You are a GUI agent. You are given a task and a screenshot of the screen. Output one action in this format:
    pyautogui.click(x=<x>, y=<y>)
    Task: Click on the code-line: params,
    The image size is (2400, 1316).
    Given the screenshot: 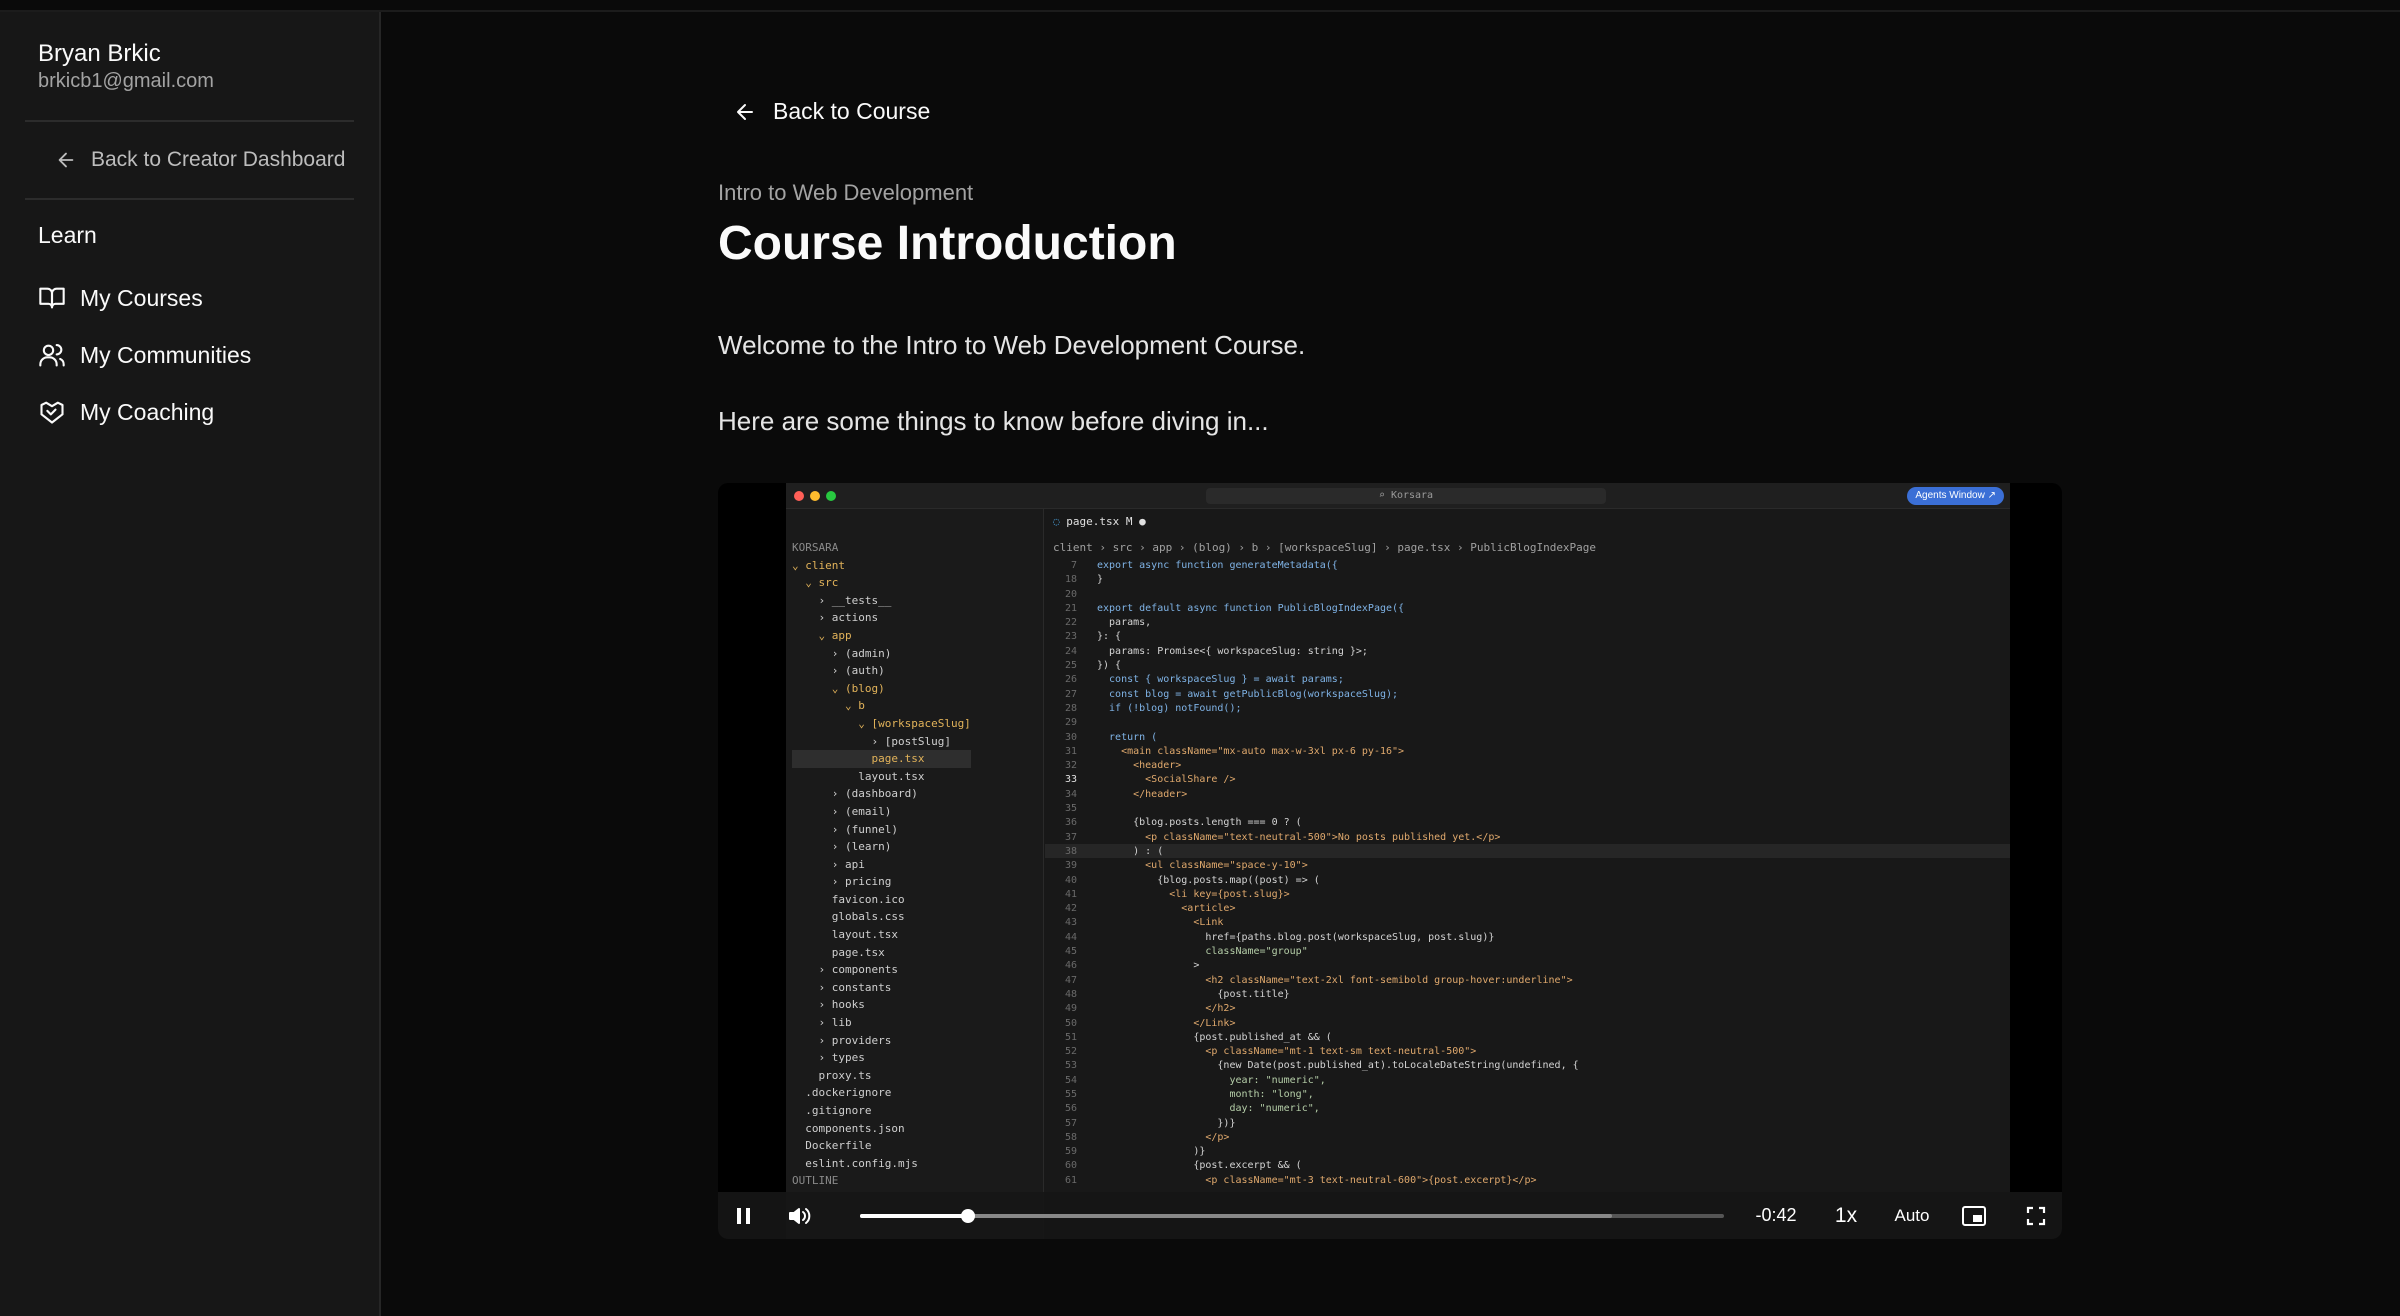 What is the action you would take?
    pyautogui.click(x=1124, y=623)
    